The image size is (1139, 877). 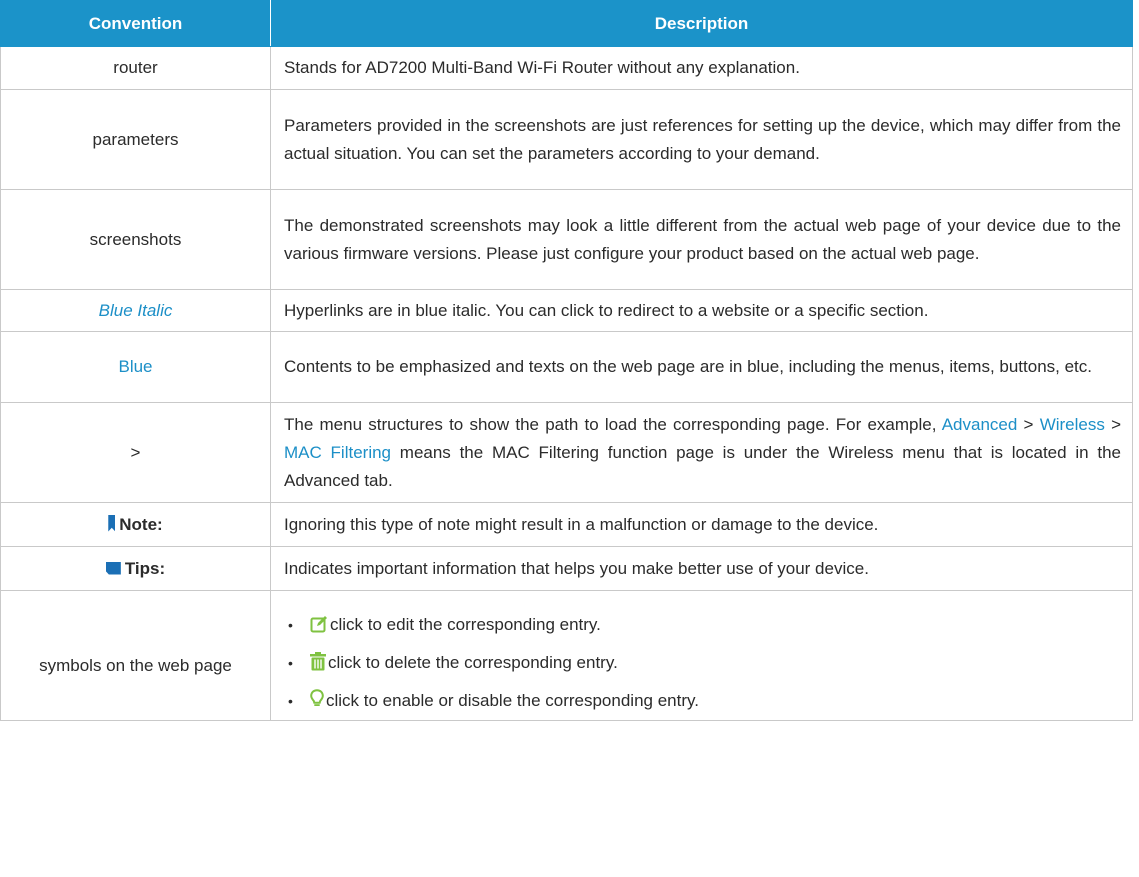 I want to click on lightbulb-icon, so click(x=317, y=704).